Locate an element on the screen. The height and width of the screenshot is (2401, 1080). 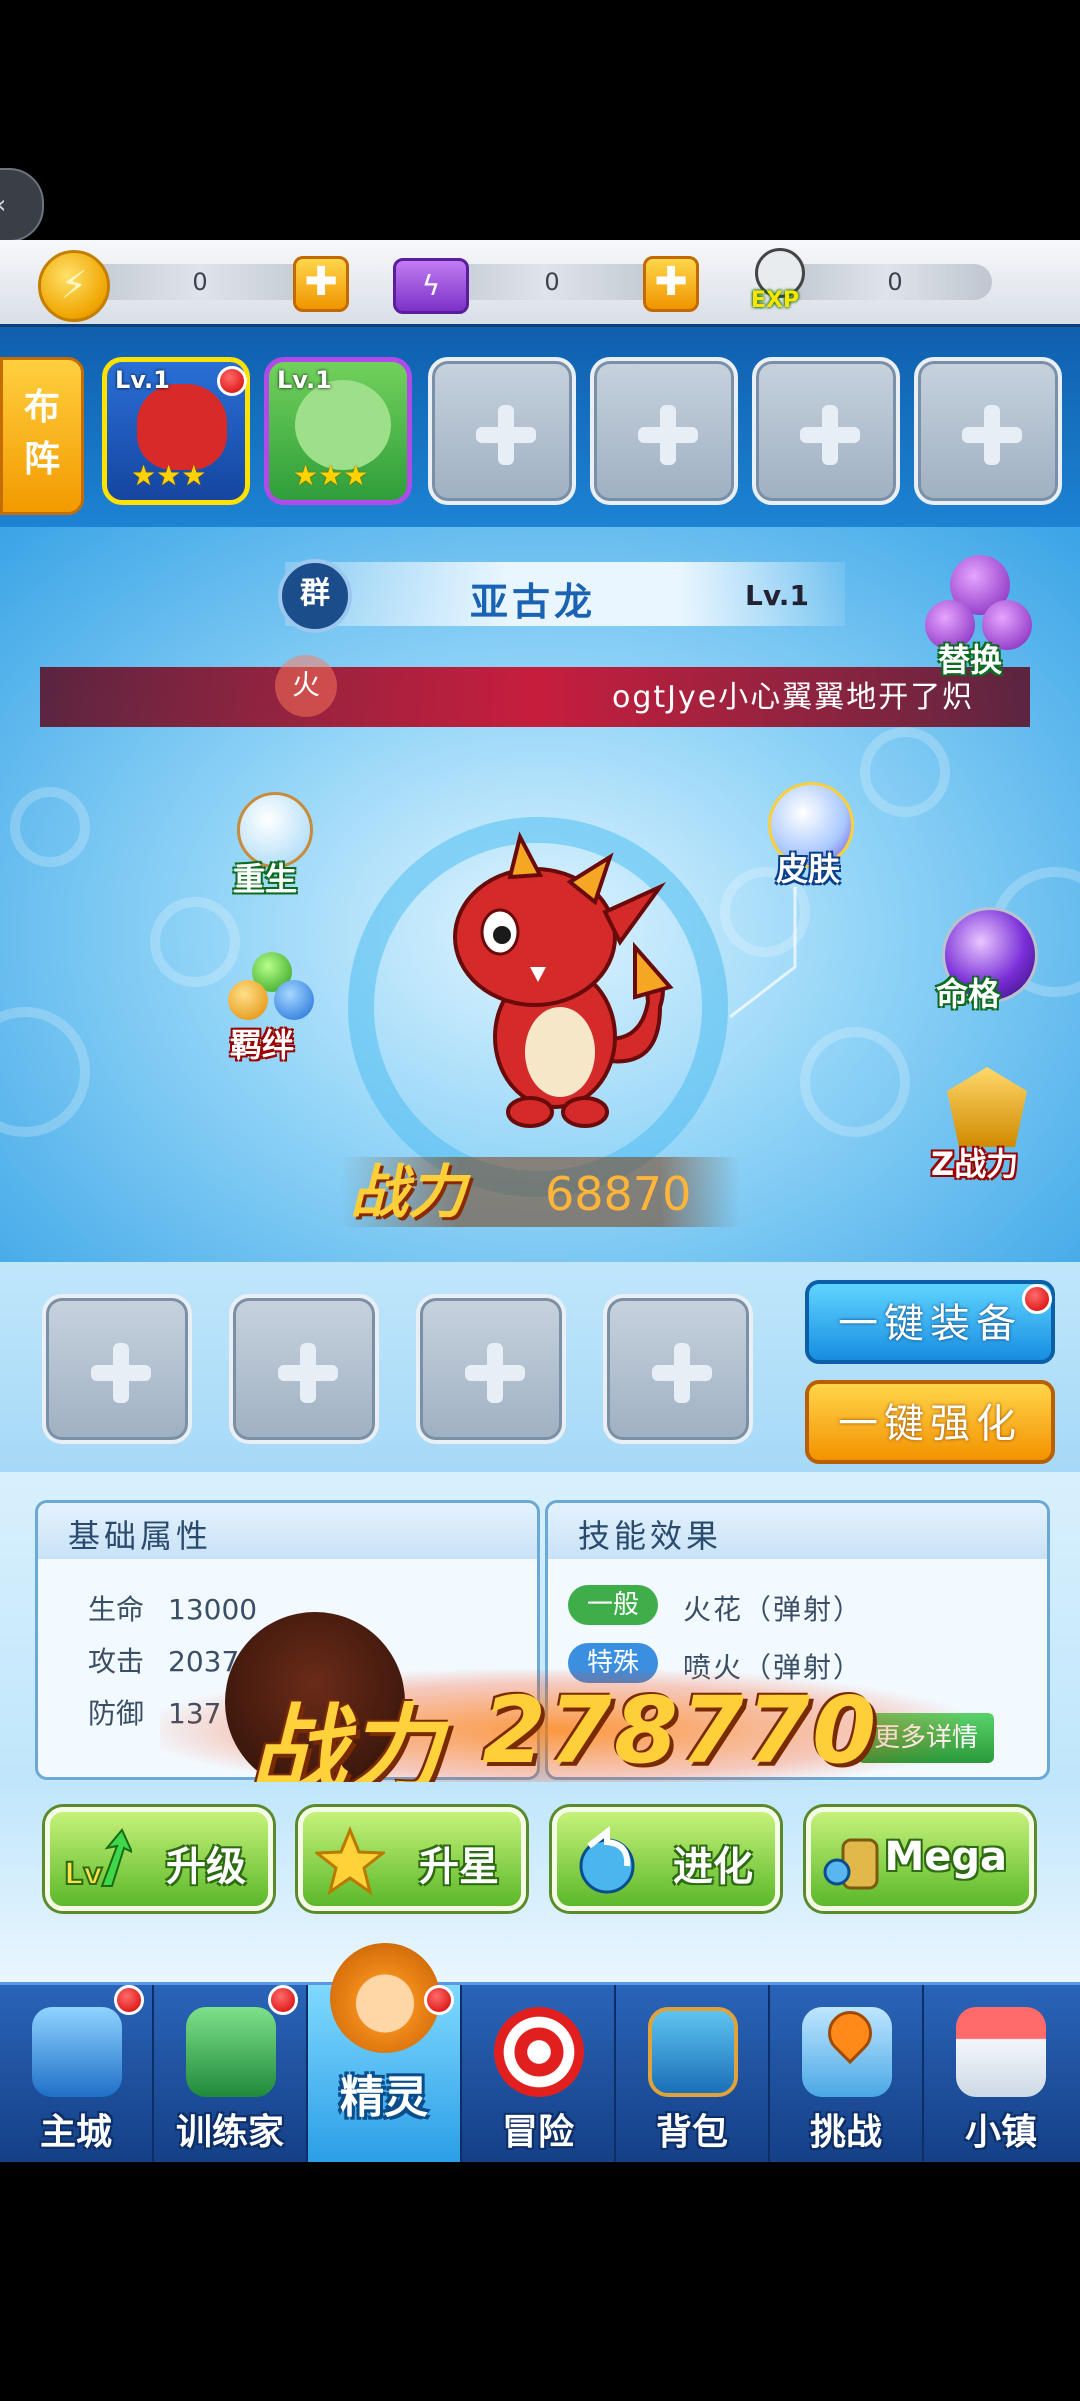
action-row: Lv 升级 升星 进化 Mega is located at coordinates (540, 1882).